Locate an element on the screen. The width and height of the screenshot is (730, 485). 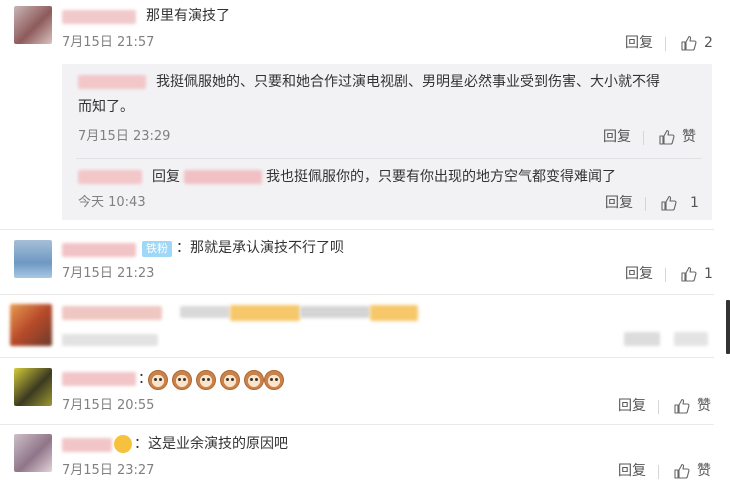
heart-eyes-emoji-icon is located at coordinates (123, 444).